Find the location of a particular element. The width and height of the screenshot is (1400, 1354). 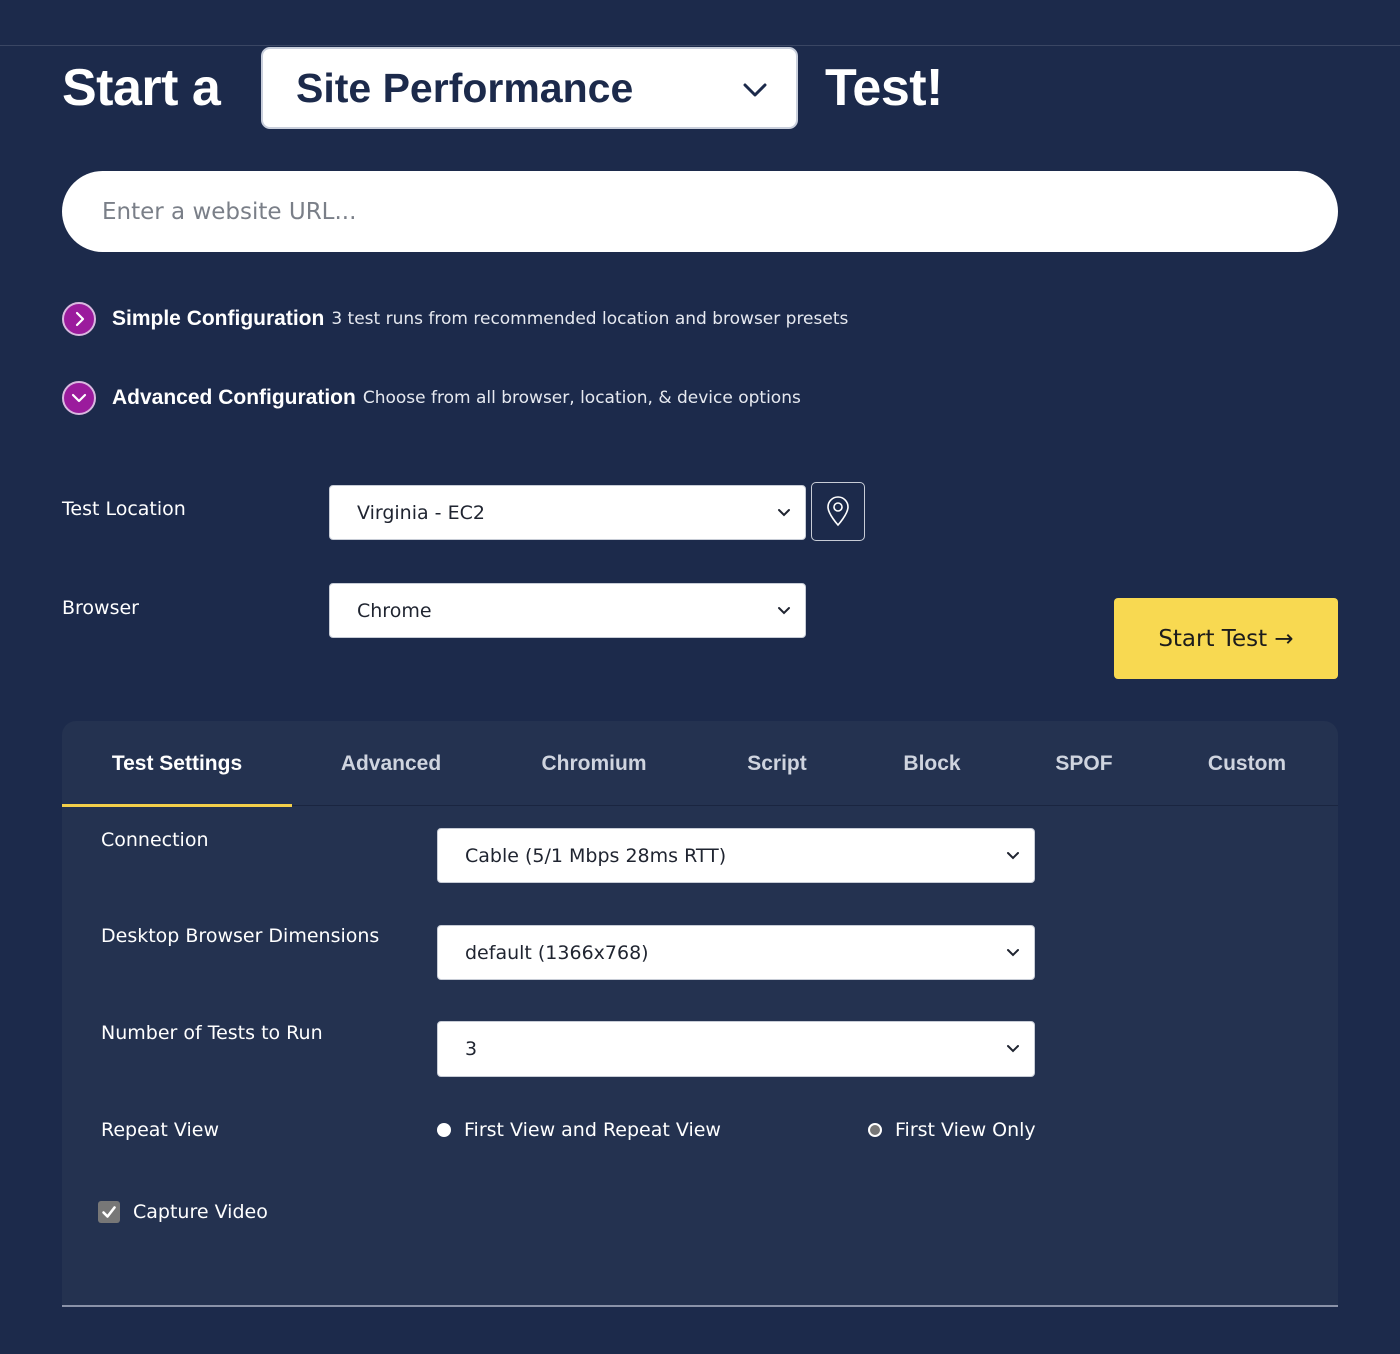

browser-label: Browser is located at coordinates (100, 608).